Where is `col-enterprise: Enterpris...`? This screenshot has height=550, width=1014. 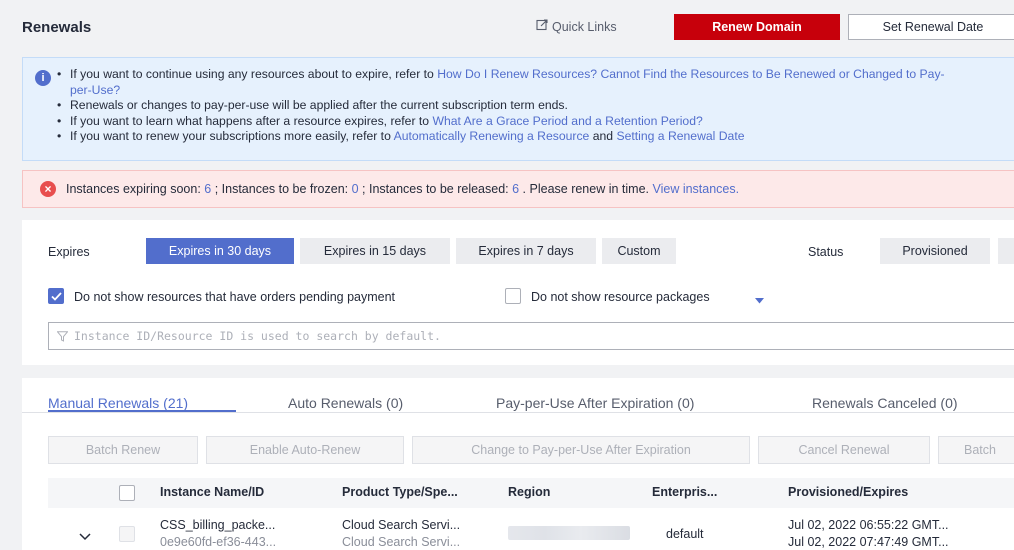
col-enterprise: Enterpris... is located at coordinates (684, 492).